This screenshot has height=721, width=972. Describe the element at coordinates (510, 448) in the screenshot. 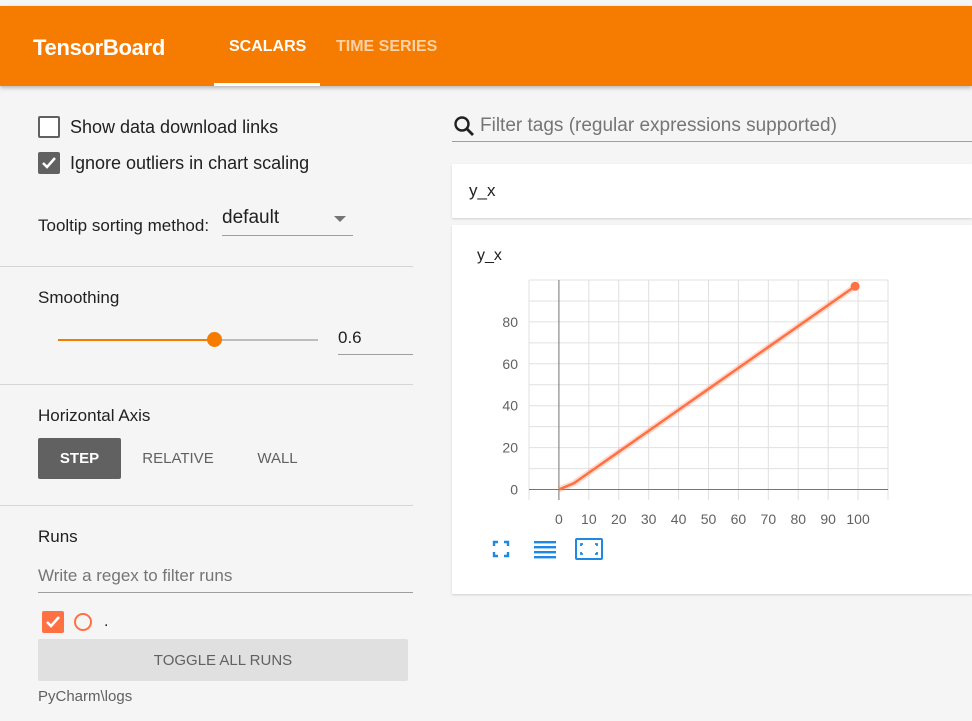

I see `y-tick-label: 20` at that location.